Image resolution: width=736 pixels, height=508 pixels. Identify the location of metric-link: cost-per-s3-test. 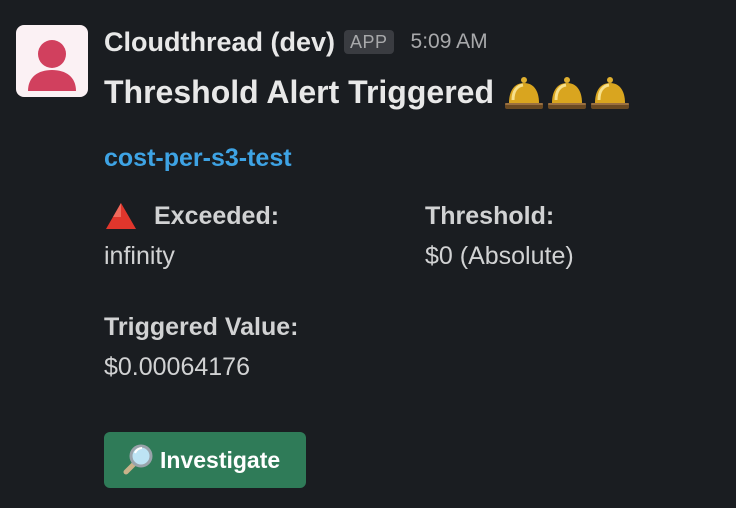
(198, 158).